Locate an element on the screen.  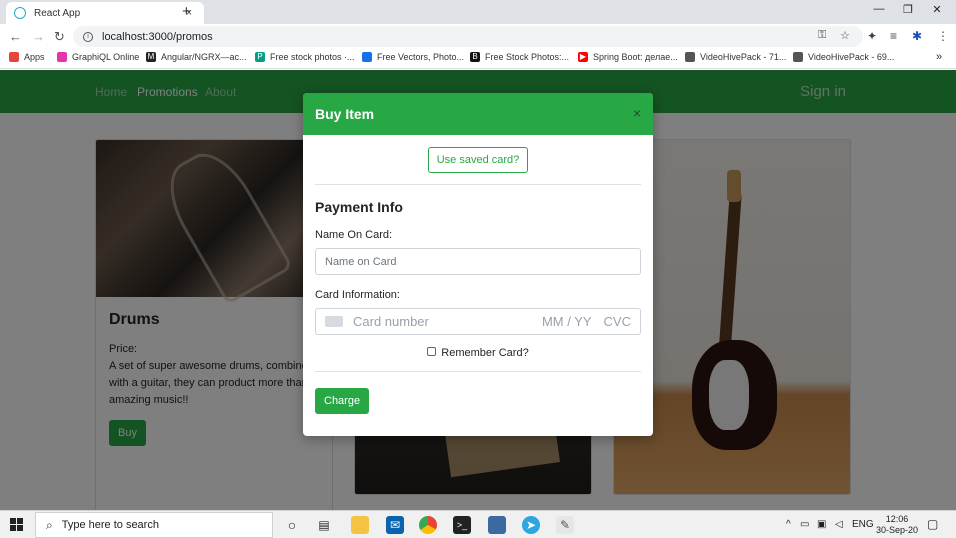
chrome-icon is located at coordinates (428, 525).